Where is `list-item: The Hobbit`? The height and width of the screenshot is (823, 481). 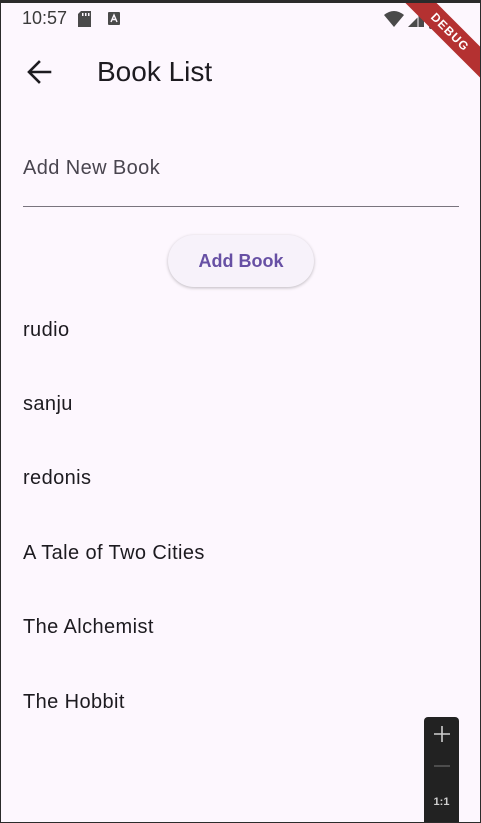 list-item: The Hobbit is located at coordinates (240, 702).